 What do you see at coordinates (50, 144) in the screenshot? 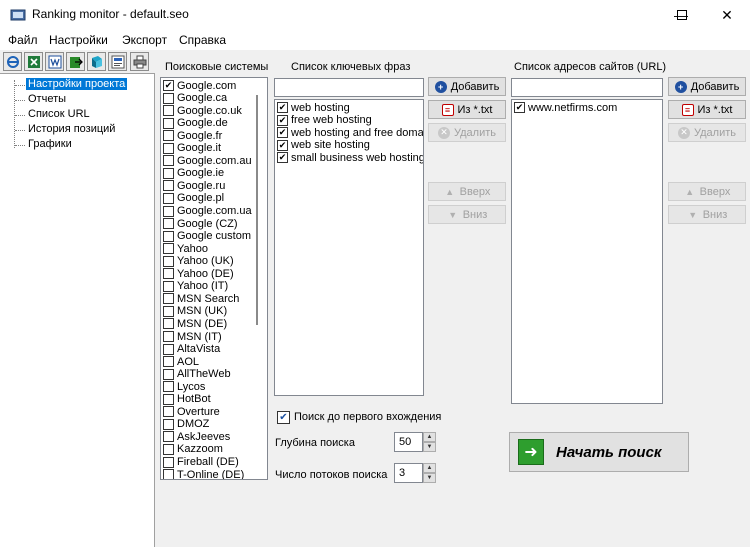
I see `tree-item-charts: Графики` at bounding box center [50, 144].